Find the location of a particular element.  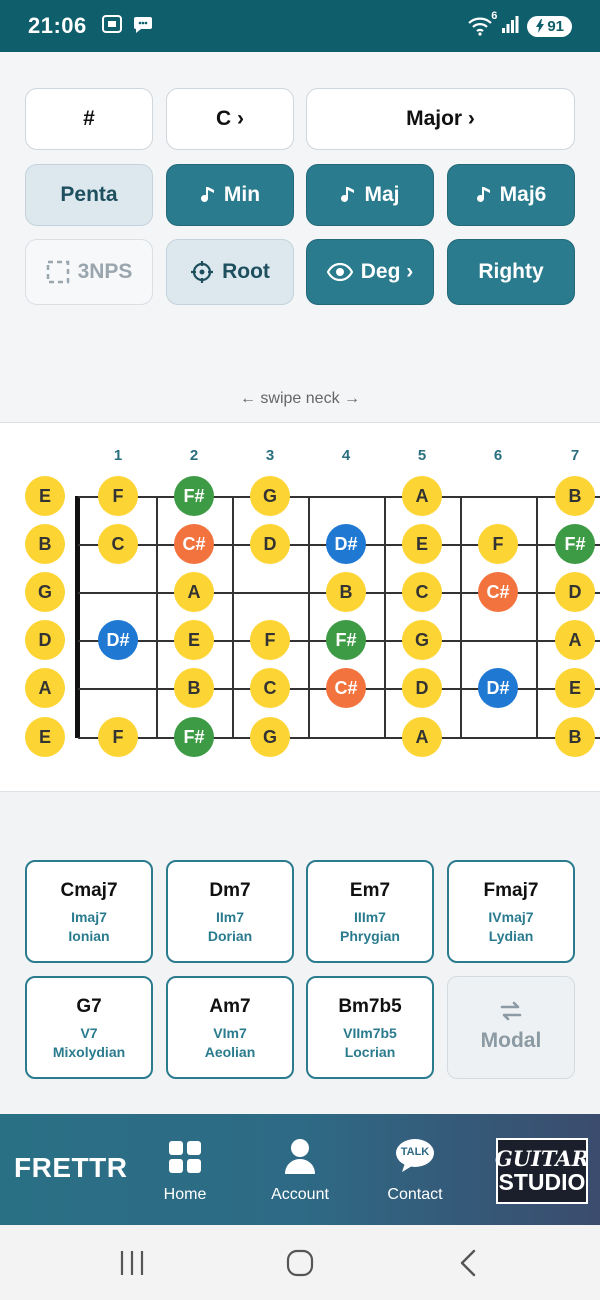

modal-button: Modal is located at coordinates (511, 1027).